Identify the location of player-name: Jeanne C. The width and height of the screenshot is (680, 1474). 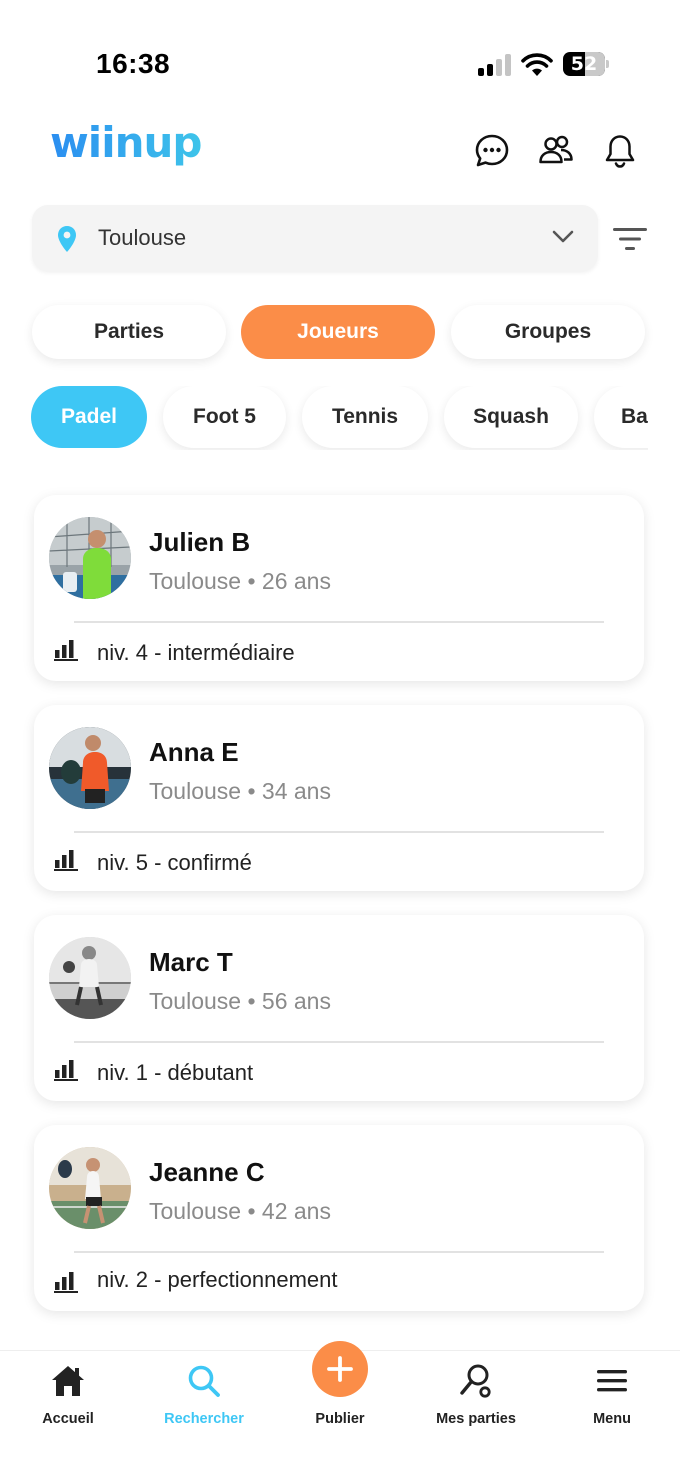
(207, 1172).